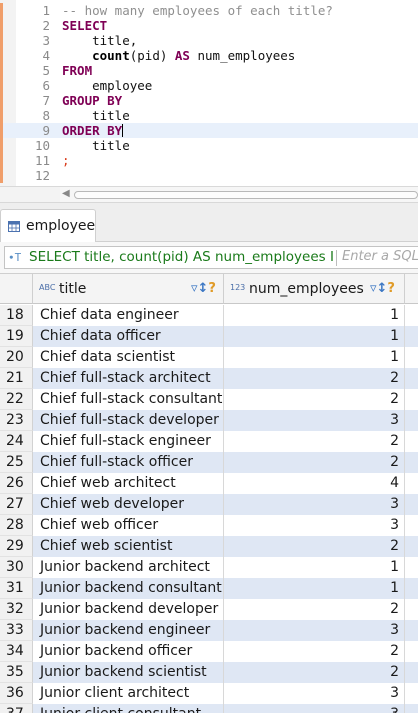  What do you see at coordinates (209, 175) in the screenshot?
I see `editor-line: 12` at bounding box center [209, 175].